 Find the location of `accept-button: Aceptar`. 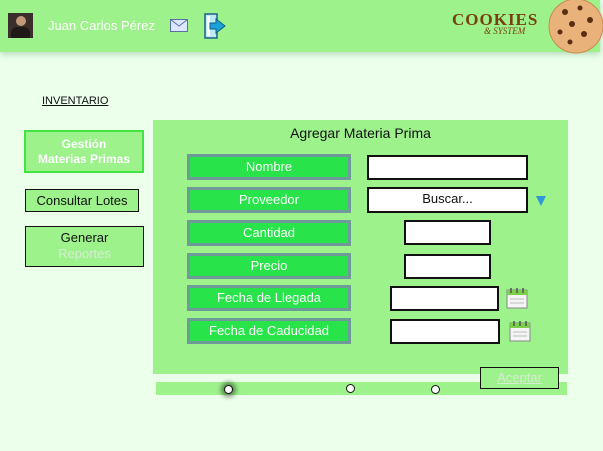

accept-button: Aceptar is located at coordinates (519, 378).